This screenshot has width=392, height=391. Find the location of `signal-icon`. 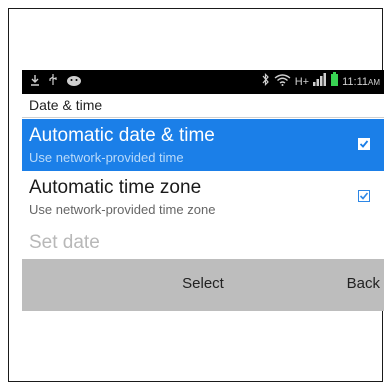

signal-icon is located at coordinates (320, 82).